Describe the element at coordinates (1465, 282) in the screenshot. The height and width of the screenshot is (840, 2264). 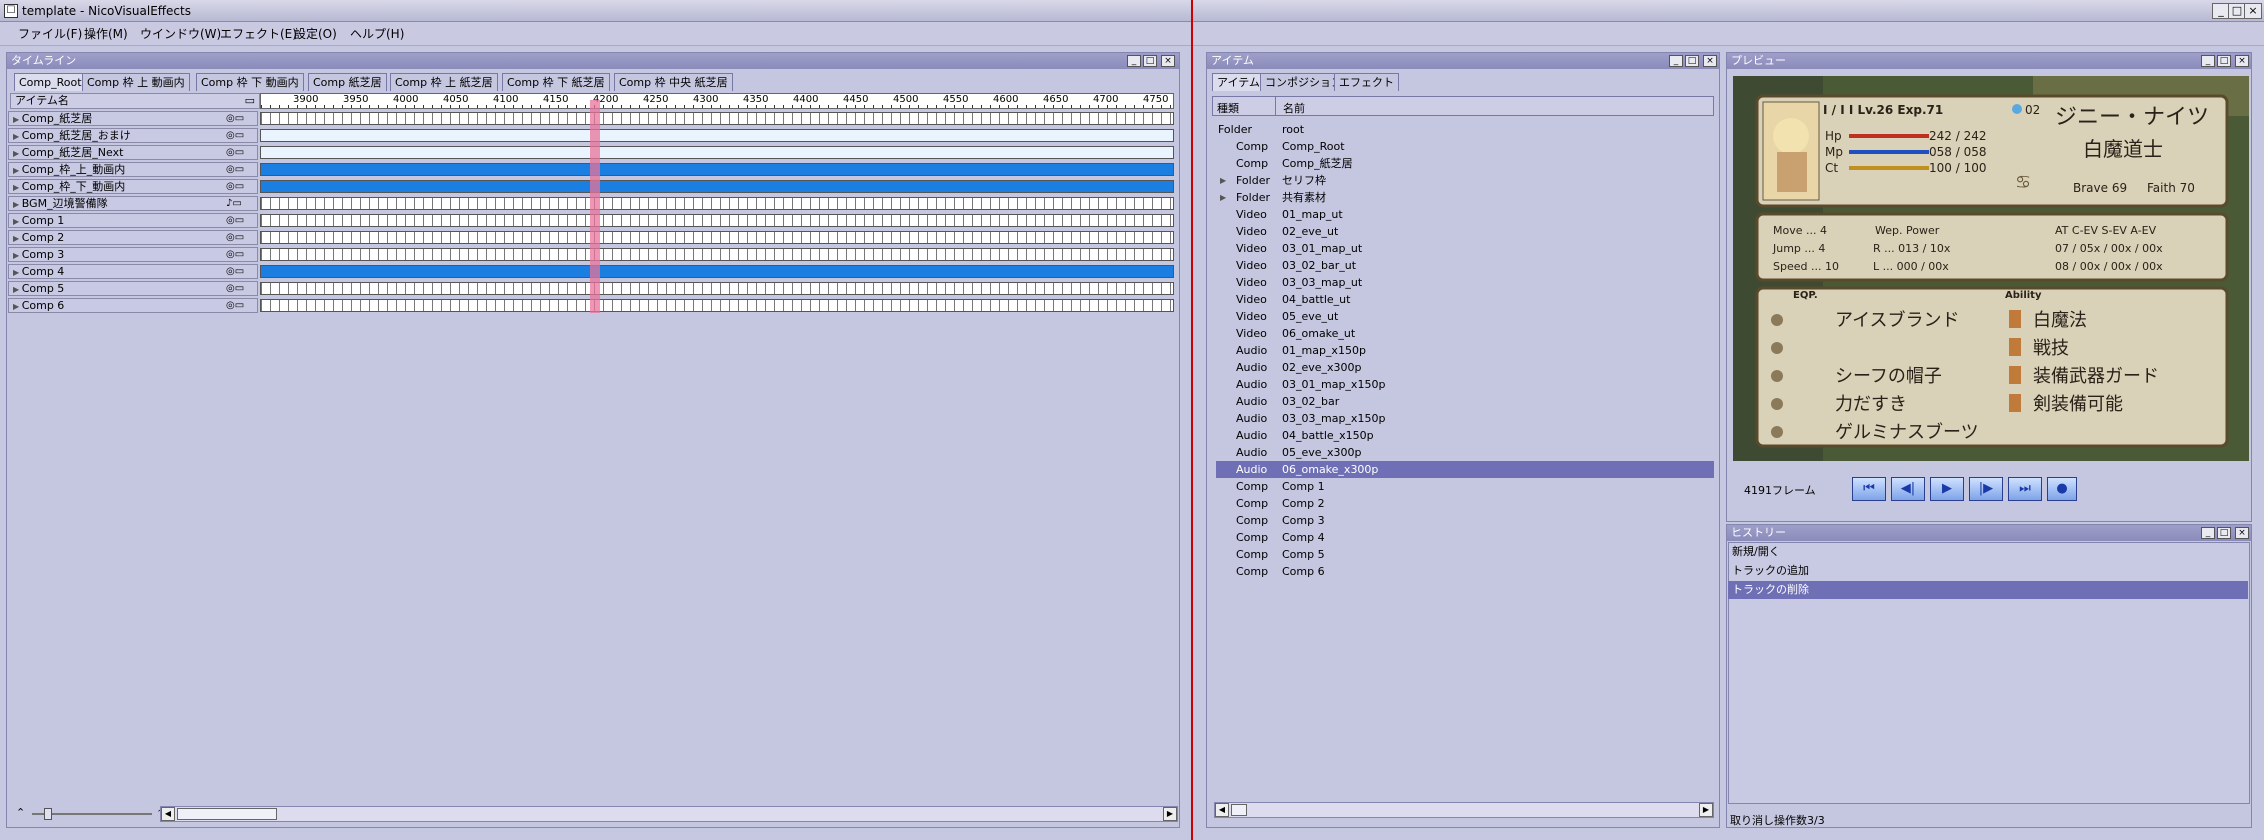
I see `item-row: Video 03_03_map_ut` at that location.